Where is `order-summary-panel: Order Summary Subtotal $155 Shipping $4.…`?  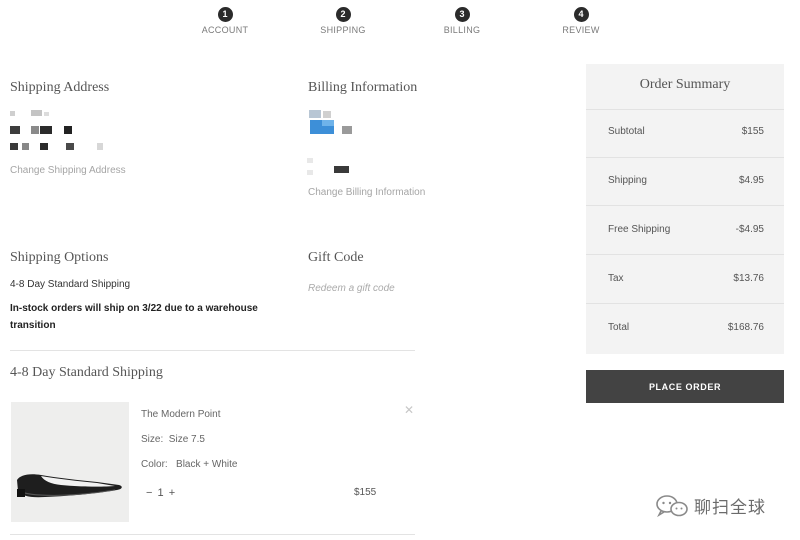
order-summary-panel: Order Summary Subtotal $155 Shipping $4.… is located at coordinates (685, 209).